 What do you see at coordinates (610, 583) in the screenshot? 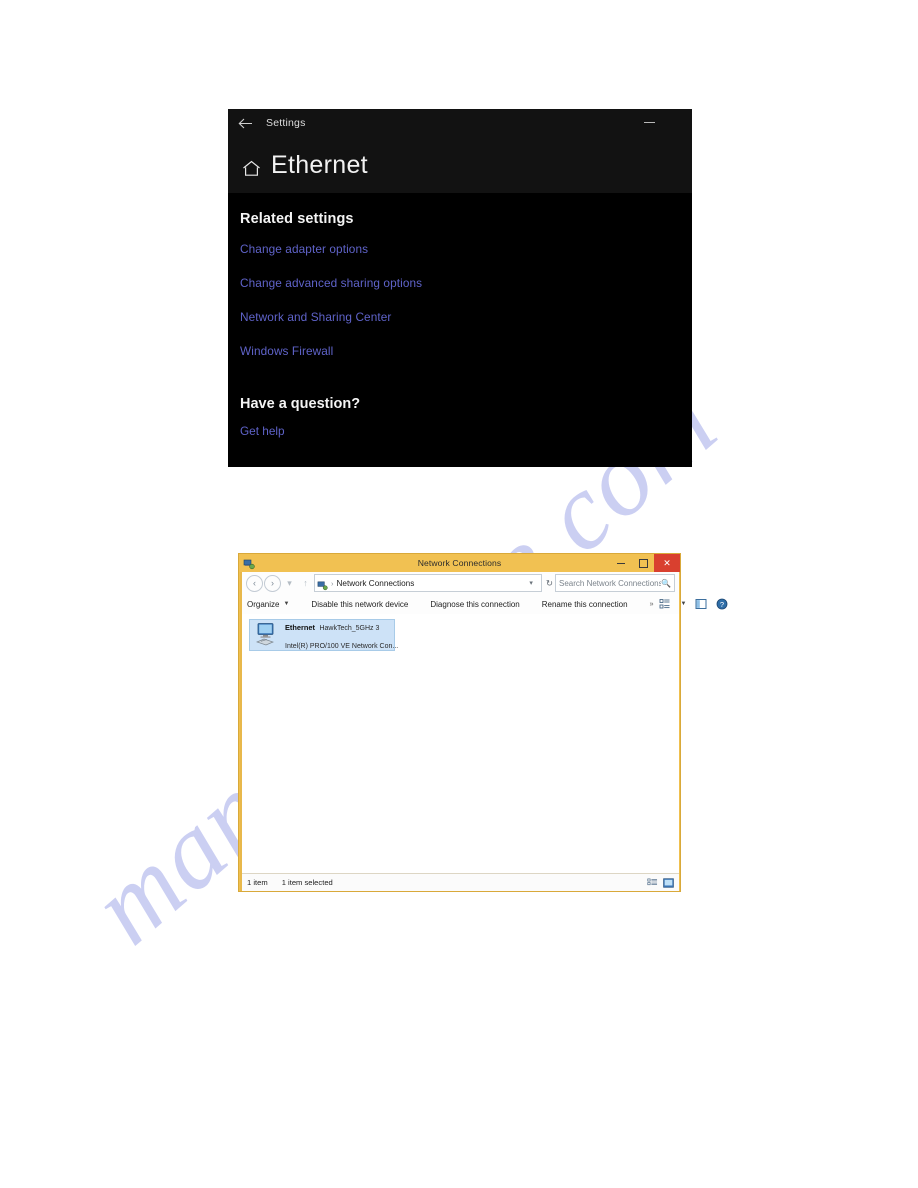
I see `search-placeholder: Search Network Connections` at bounding box center [610, 583].